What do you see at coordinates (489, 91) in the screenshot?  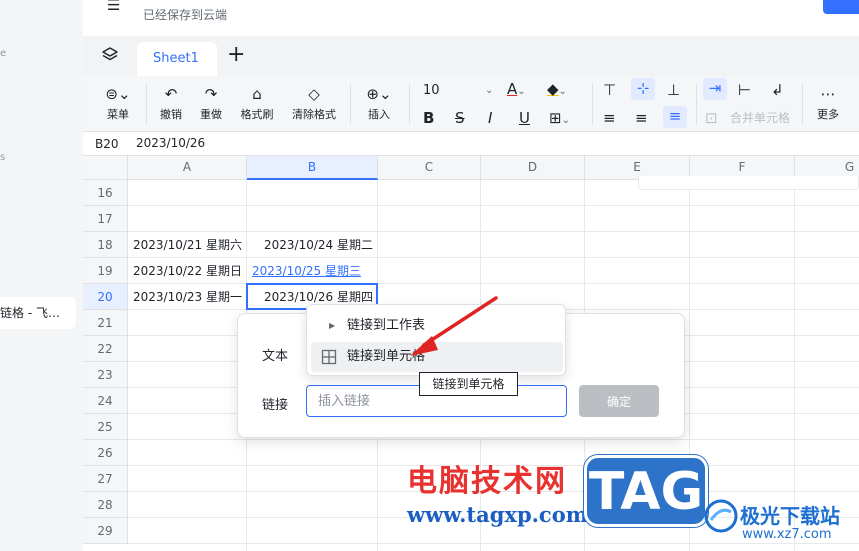 I see `chevron-down-icon: ⌄` at bounding box center [489, 91].